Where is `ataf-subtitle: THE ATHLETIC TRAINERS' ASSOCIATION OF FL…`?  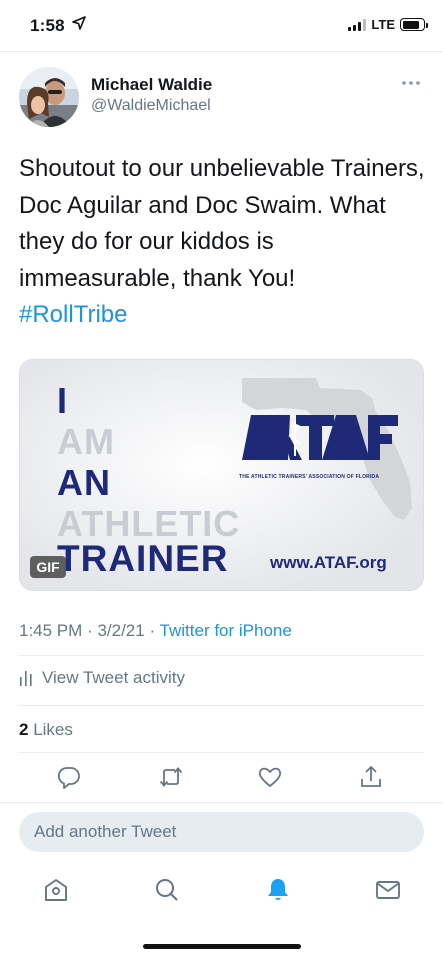 ataf-subtitle: THE ATHLETIC TRAINERS' ASSOCIATION OF FL… is located at coordinates (309, 477).